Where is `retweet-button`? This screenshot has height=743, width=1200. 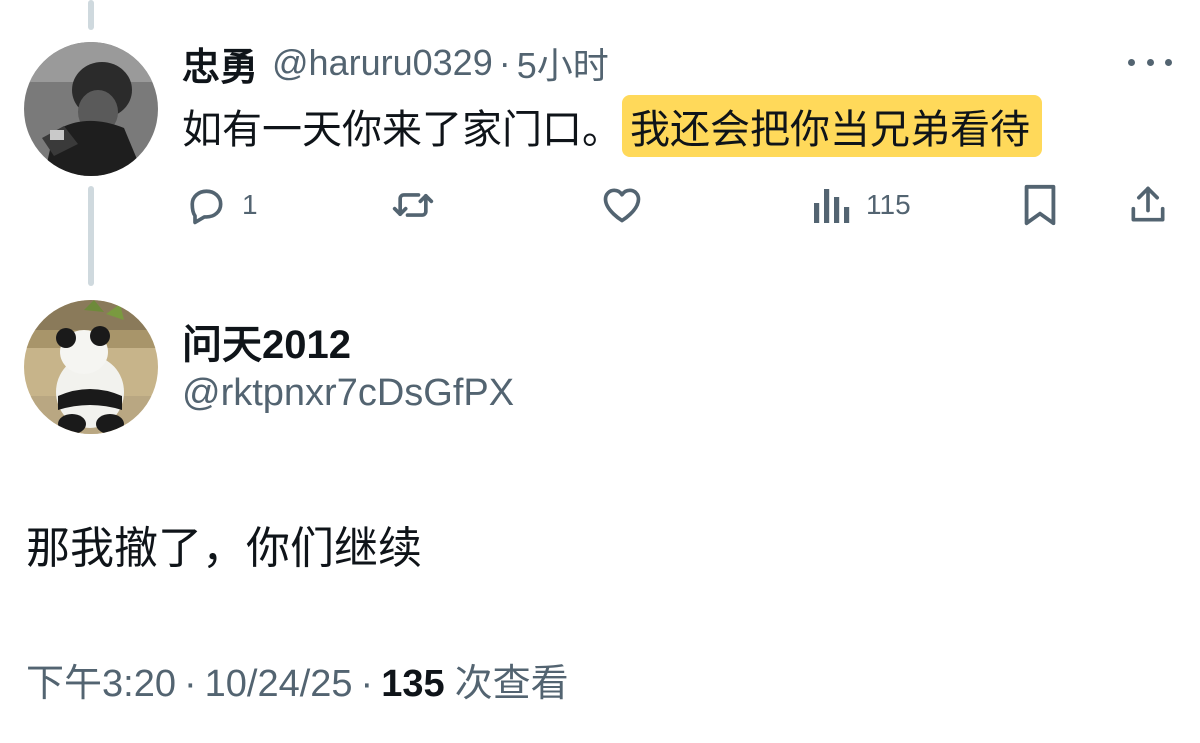
retweet-button is located at coordinates (420, 205).